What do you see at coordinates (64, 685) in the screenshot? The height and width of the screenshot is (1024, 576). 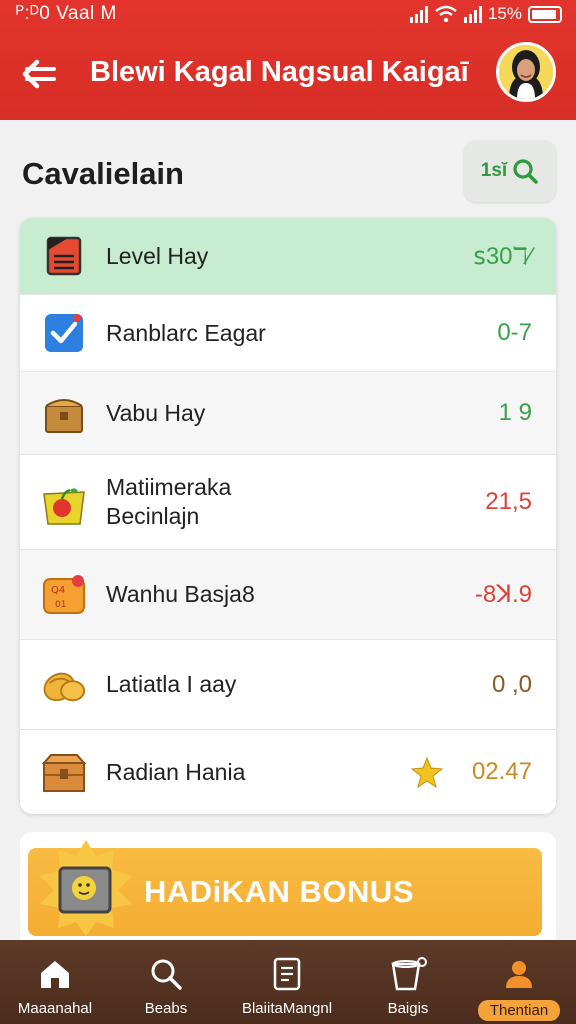 I see `croissant-icon` at bounding box center [64, 685].